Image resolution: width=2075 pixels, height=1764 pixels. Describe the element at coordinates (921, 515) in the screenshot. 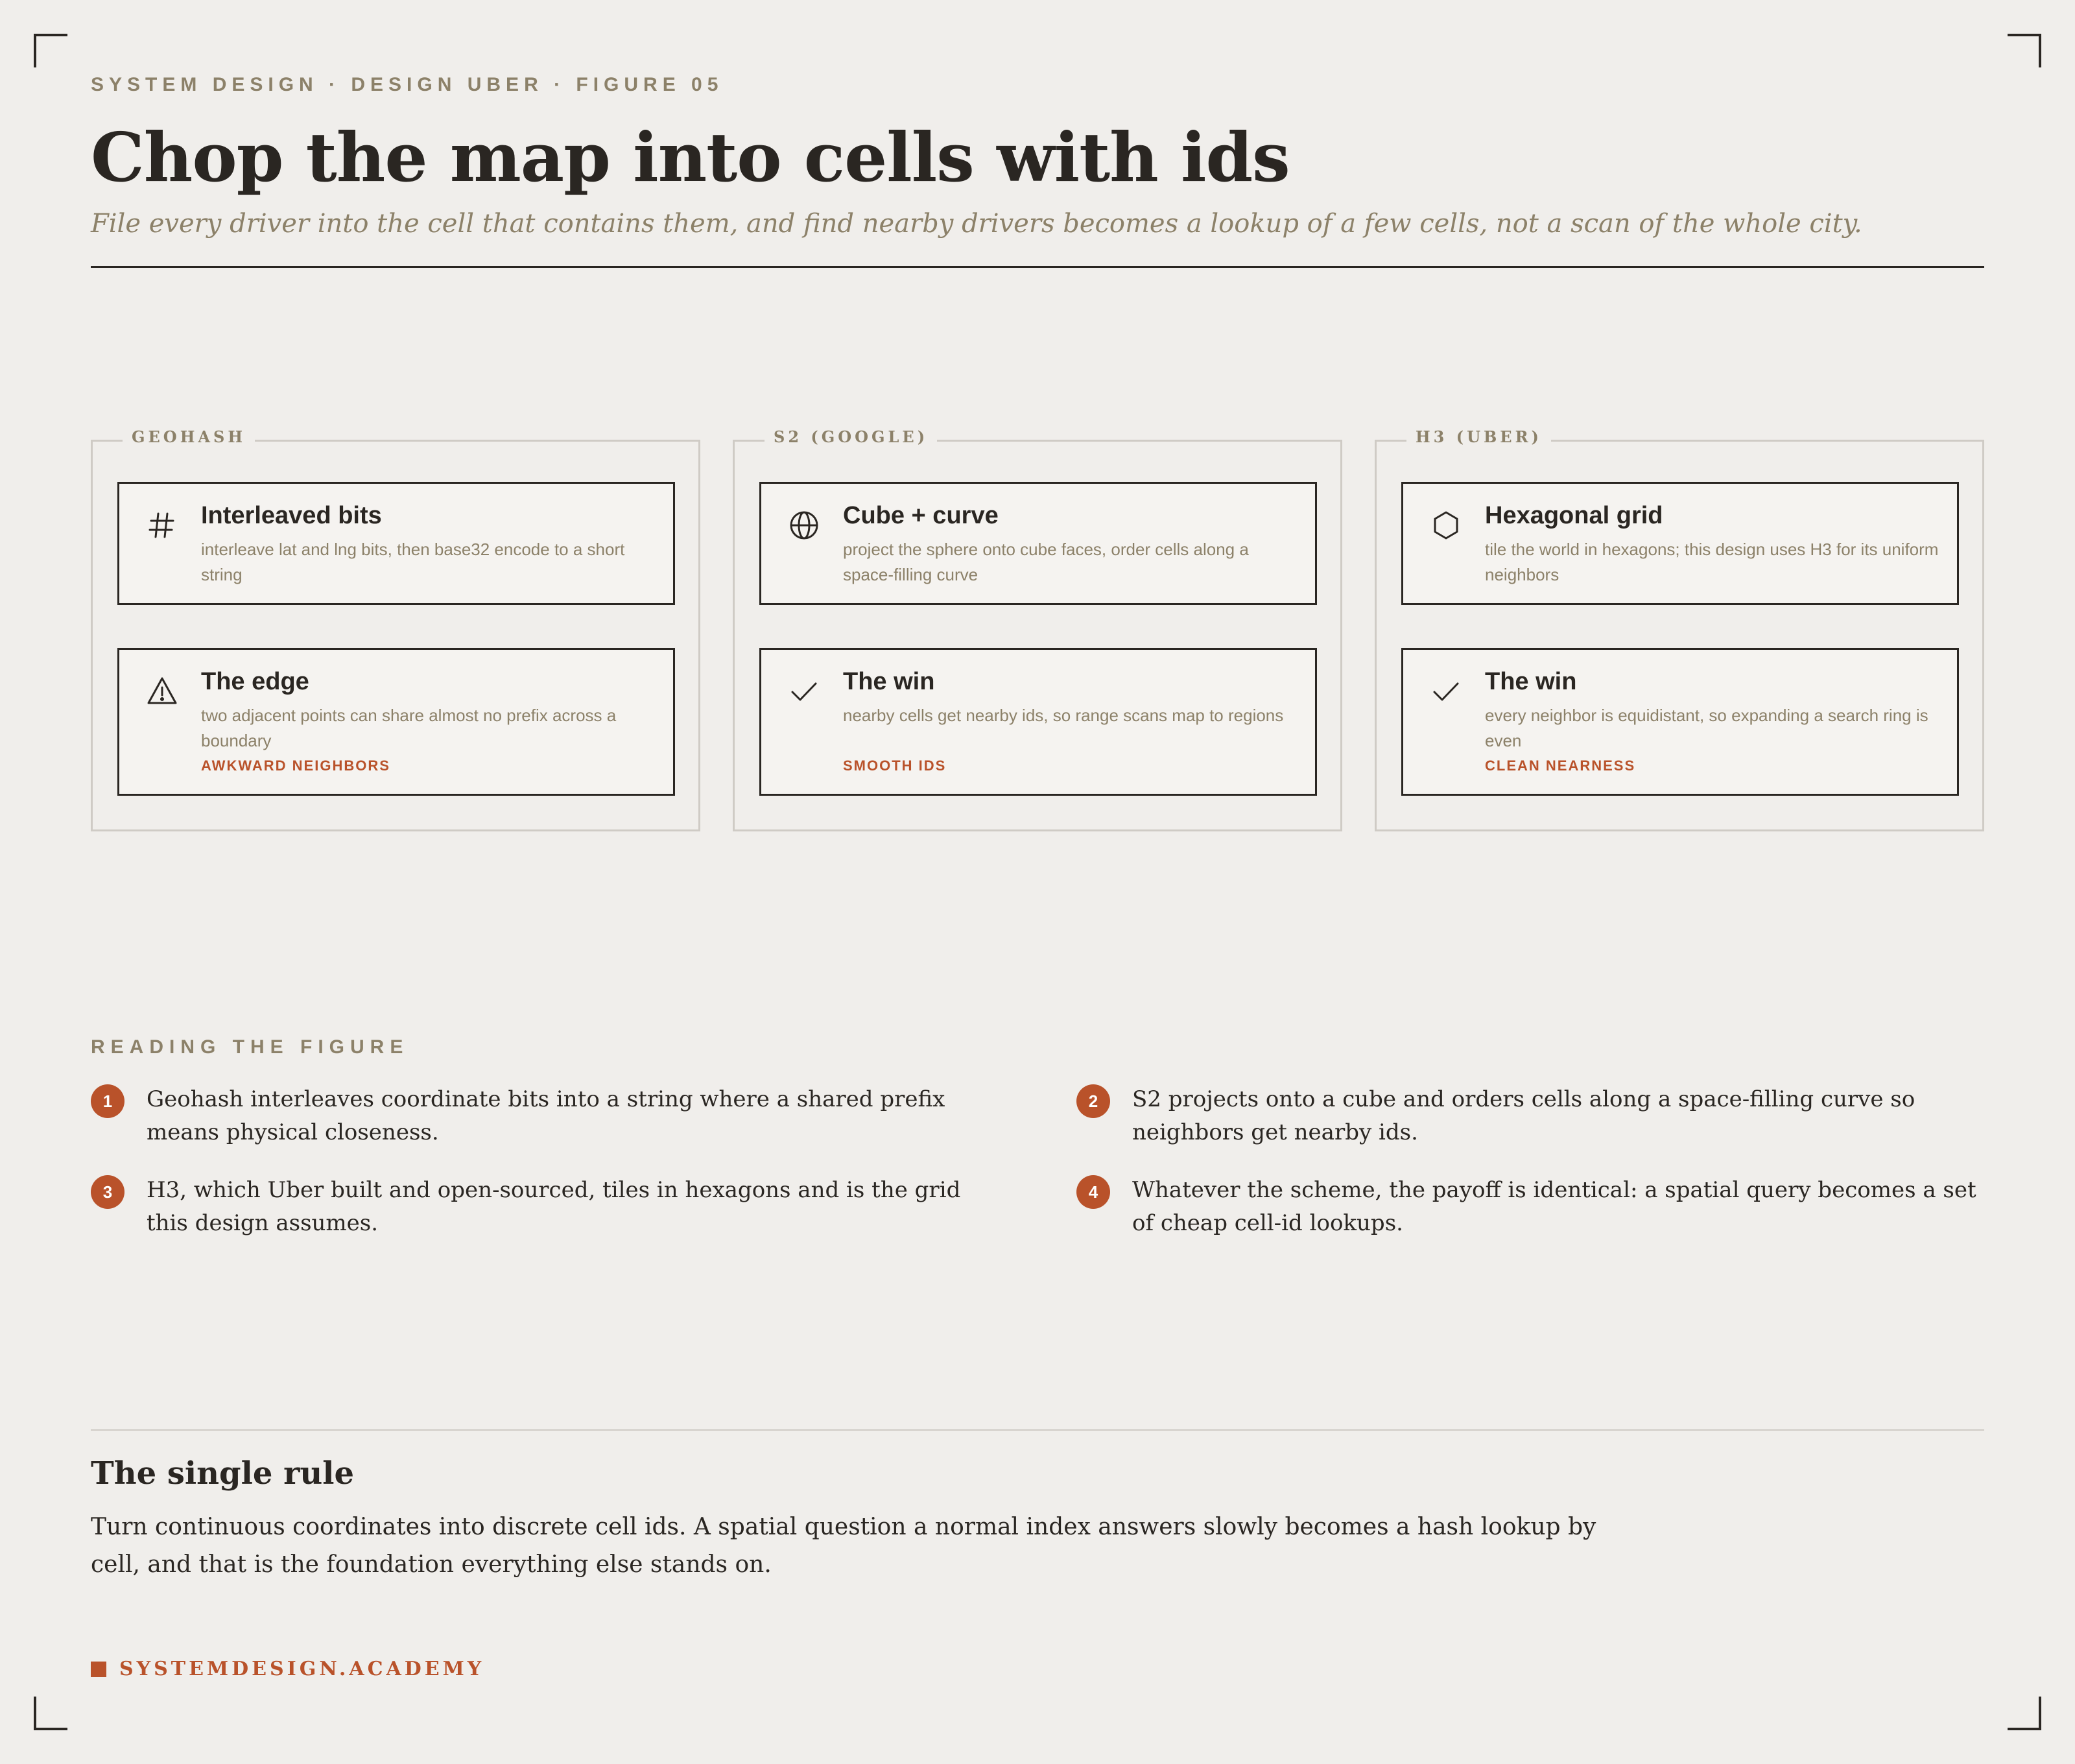

I see `card-title: Cube + curve` at that location.